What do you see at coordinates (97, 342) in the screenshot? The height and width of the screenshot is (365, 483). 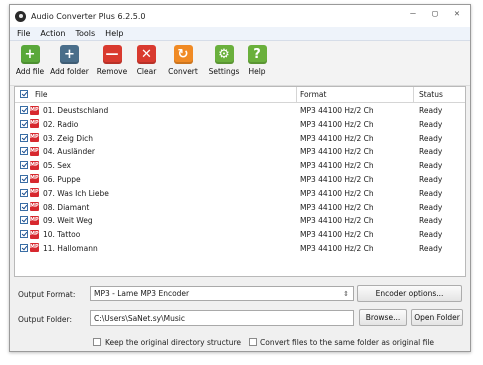 I see `keep-structure-checkbox` at bounding box center [97, 342].